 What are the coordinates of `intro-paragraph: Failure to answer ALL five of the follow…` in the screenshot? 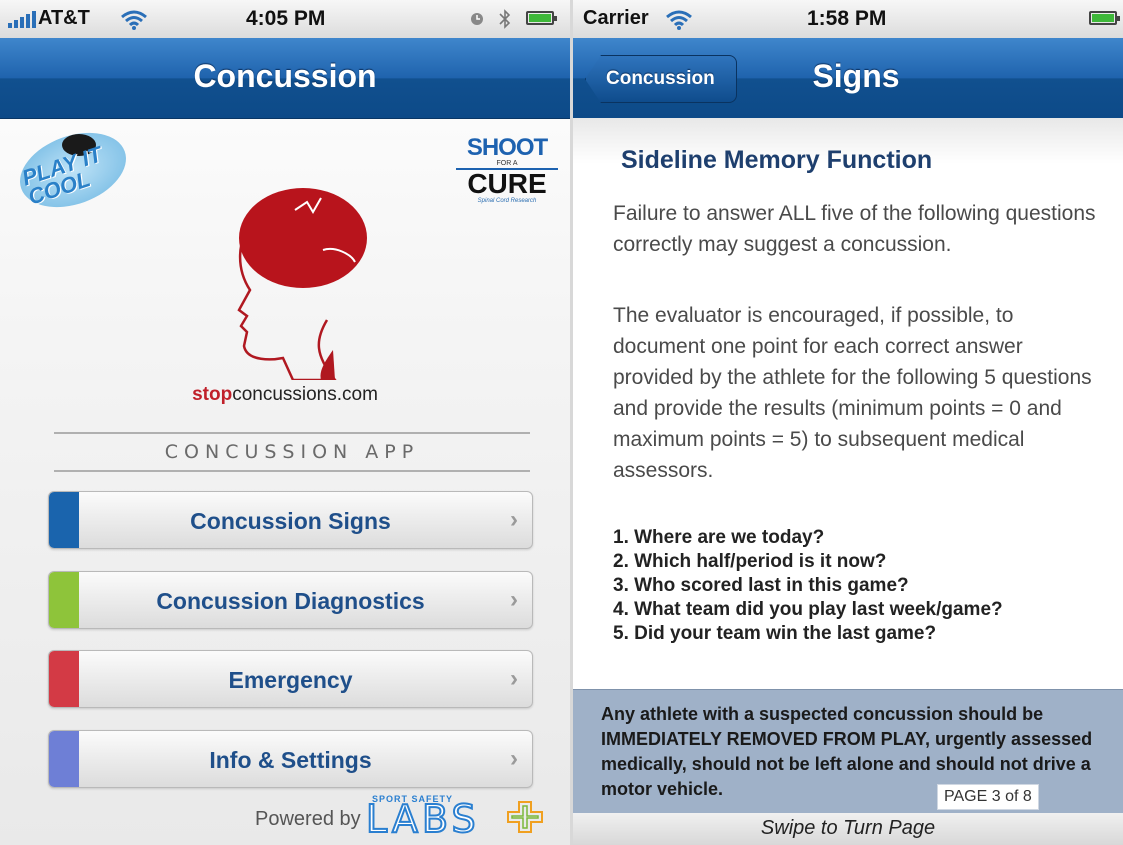 It's located at (854, 229).